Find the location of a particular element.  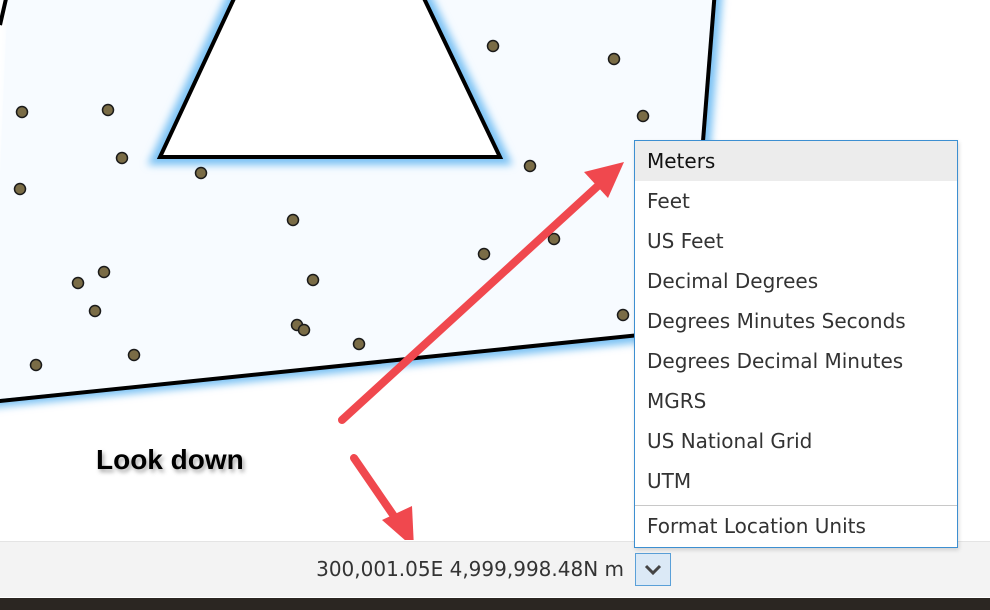

arrow-to-status-bar is located at coordinates (382, 497).